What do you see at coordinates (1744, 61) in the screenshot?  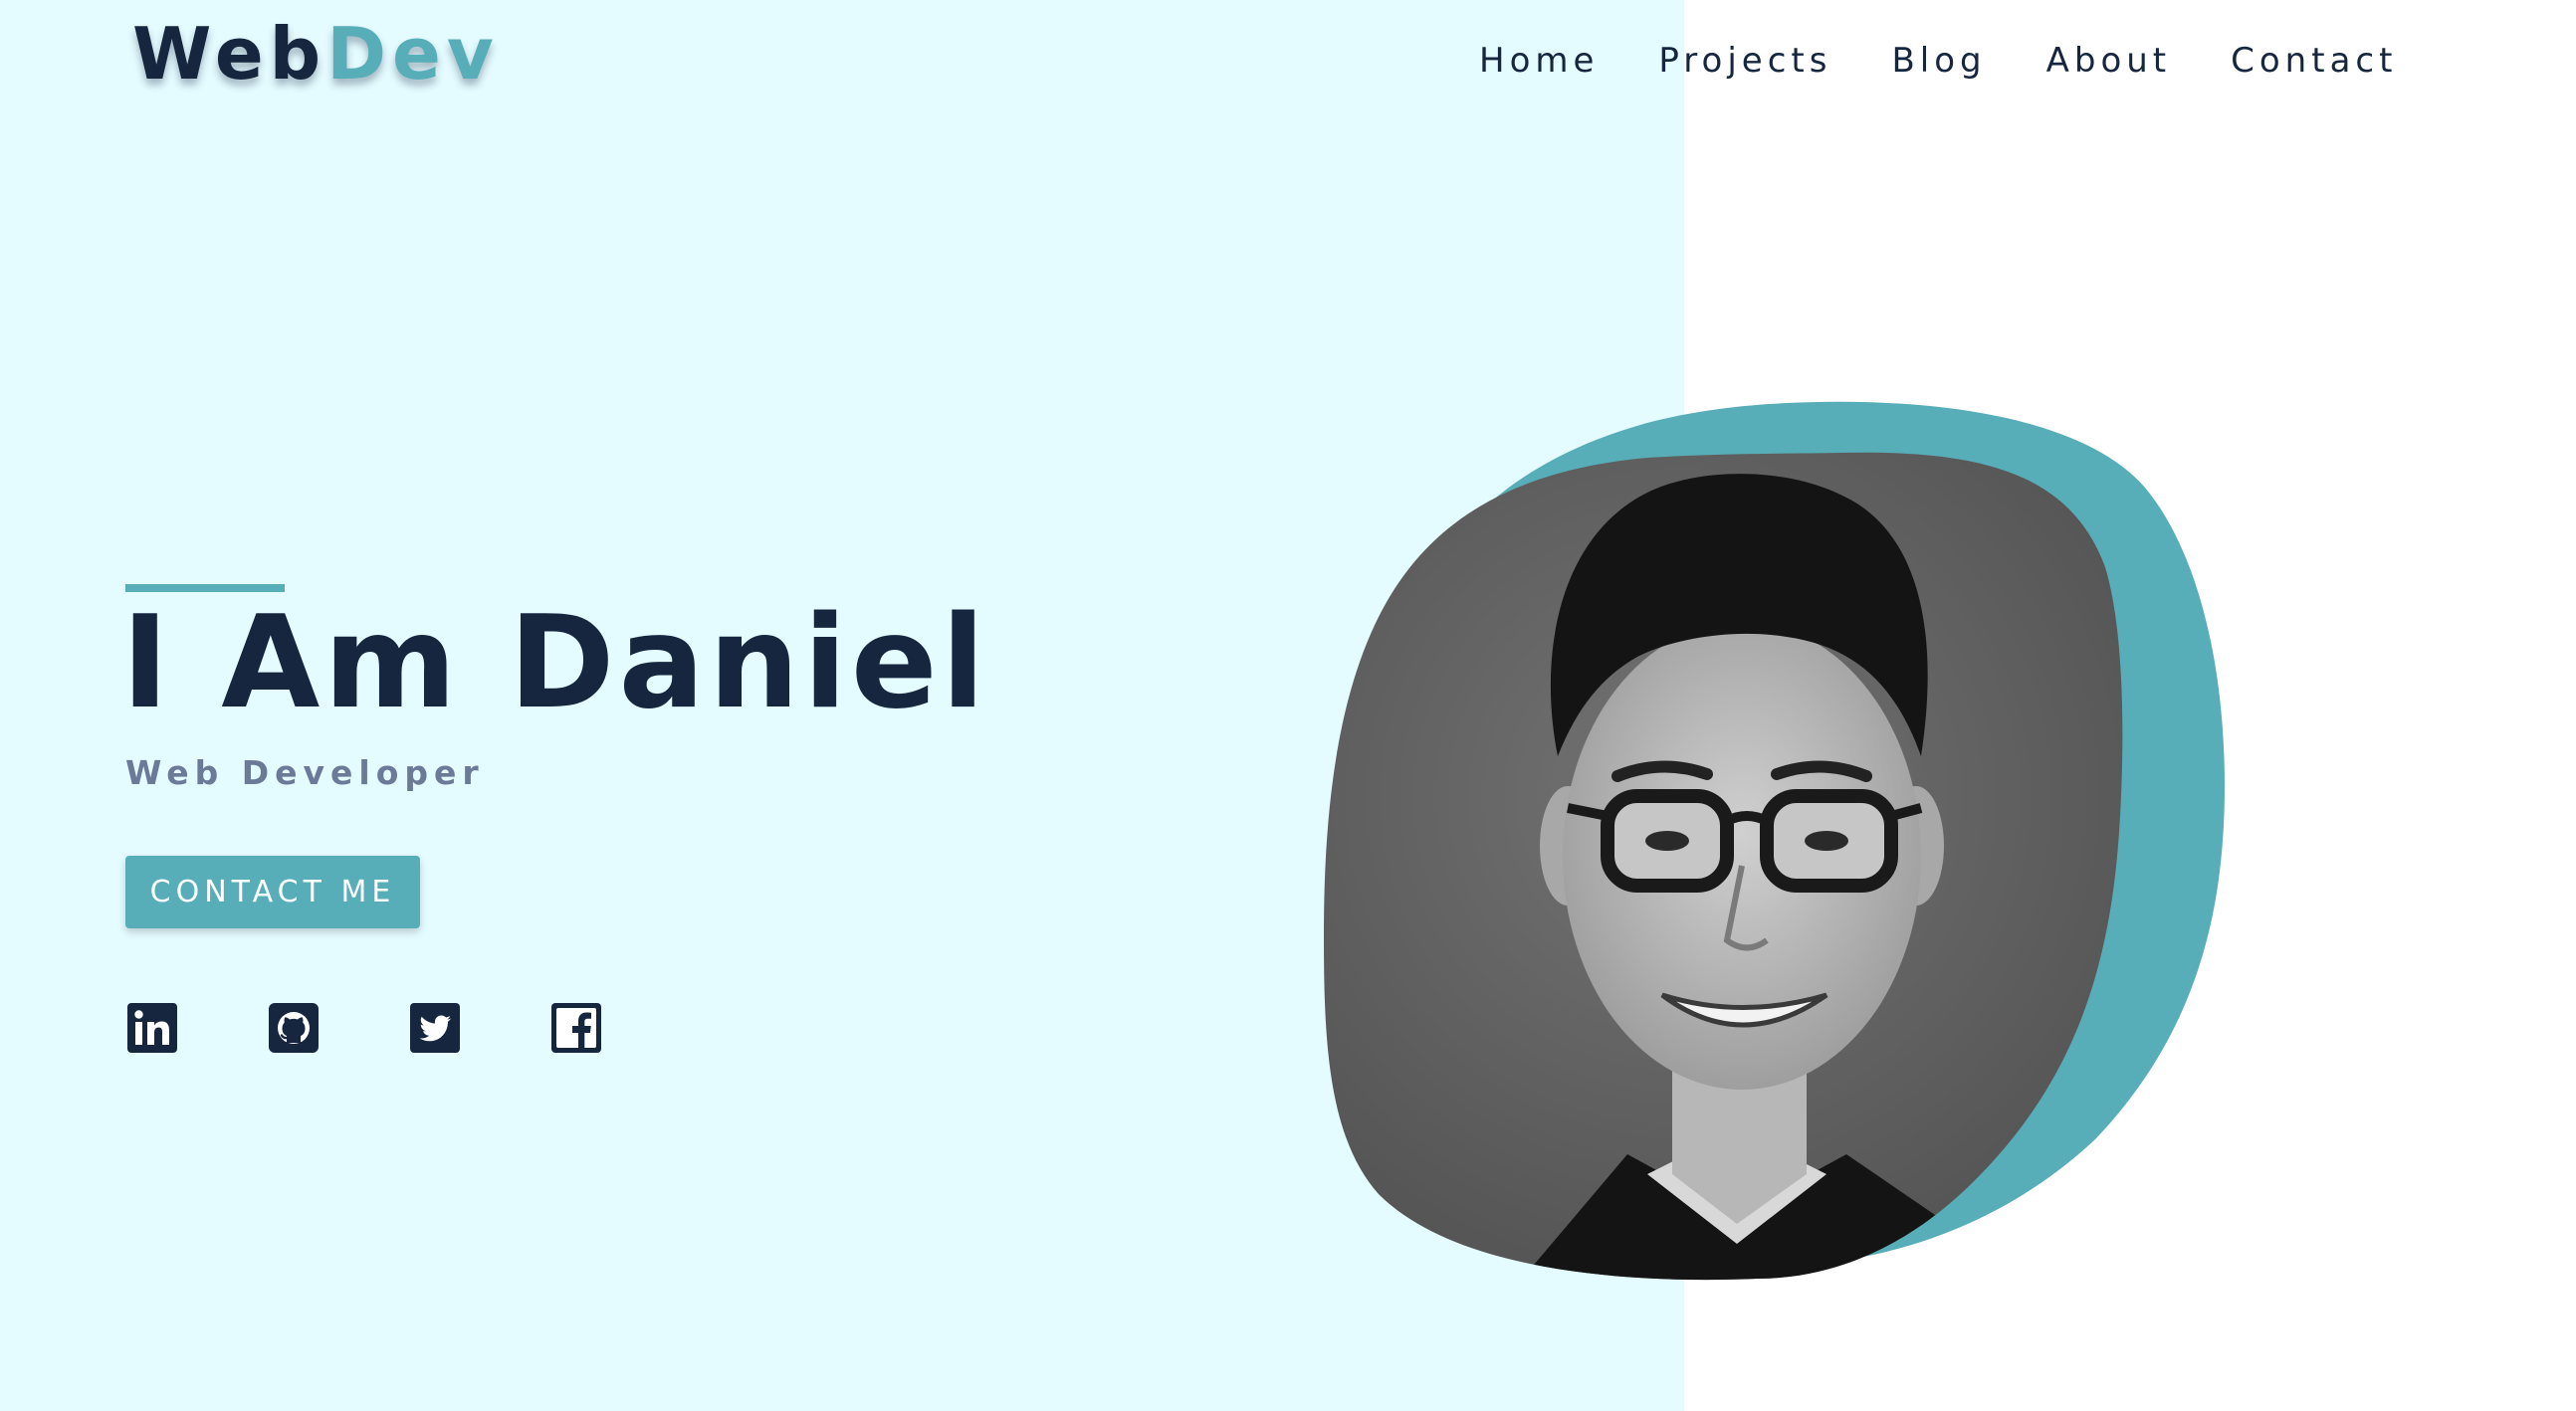 I see `nav-projects: Projects` at bounding box center [1744, 61].